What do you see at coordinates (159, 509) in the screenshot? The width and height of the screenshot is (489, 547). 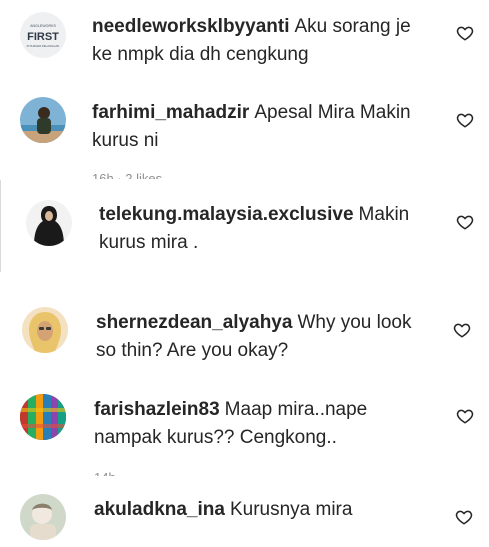 I see `comment-username: akuladkna_ina` at bounding box center [159, 509].